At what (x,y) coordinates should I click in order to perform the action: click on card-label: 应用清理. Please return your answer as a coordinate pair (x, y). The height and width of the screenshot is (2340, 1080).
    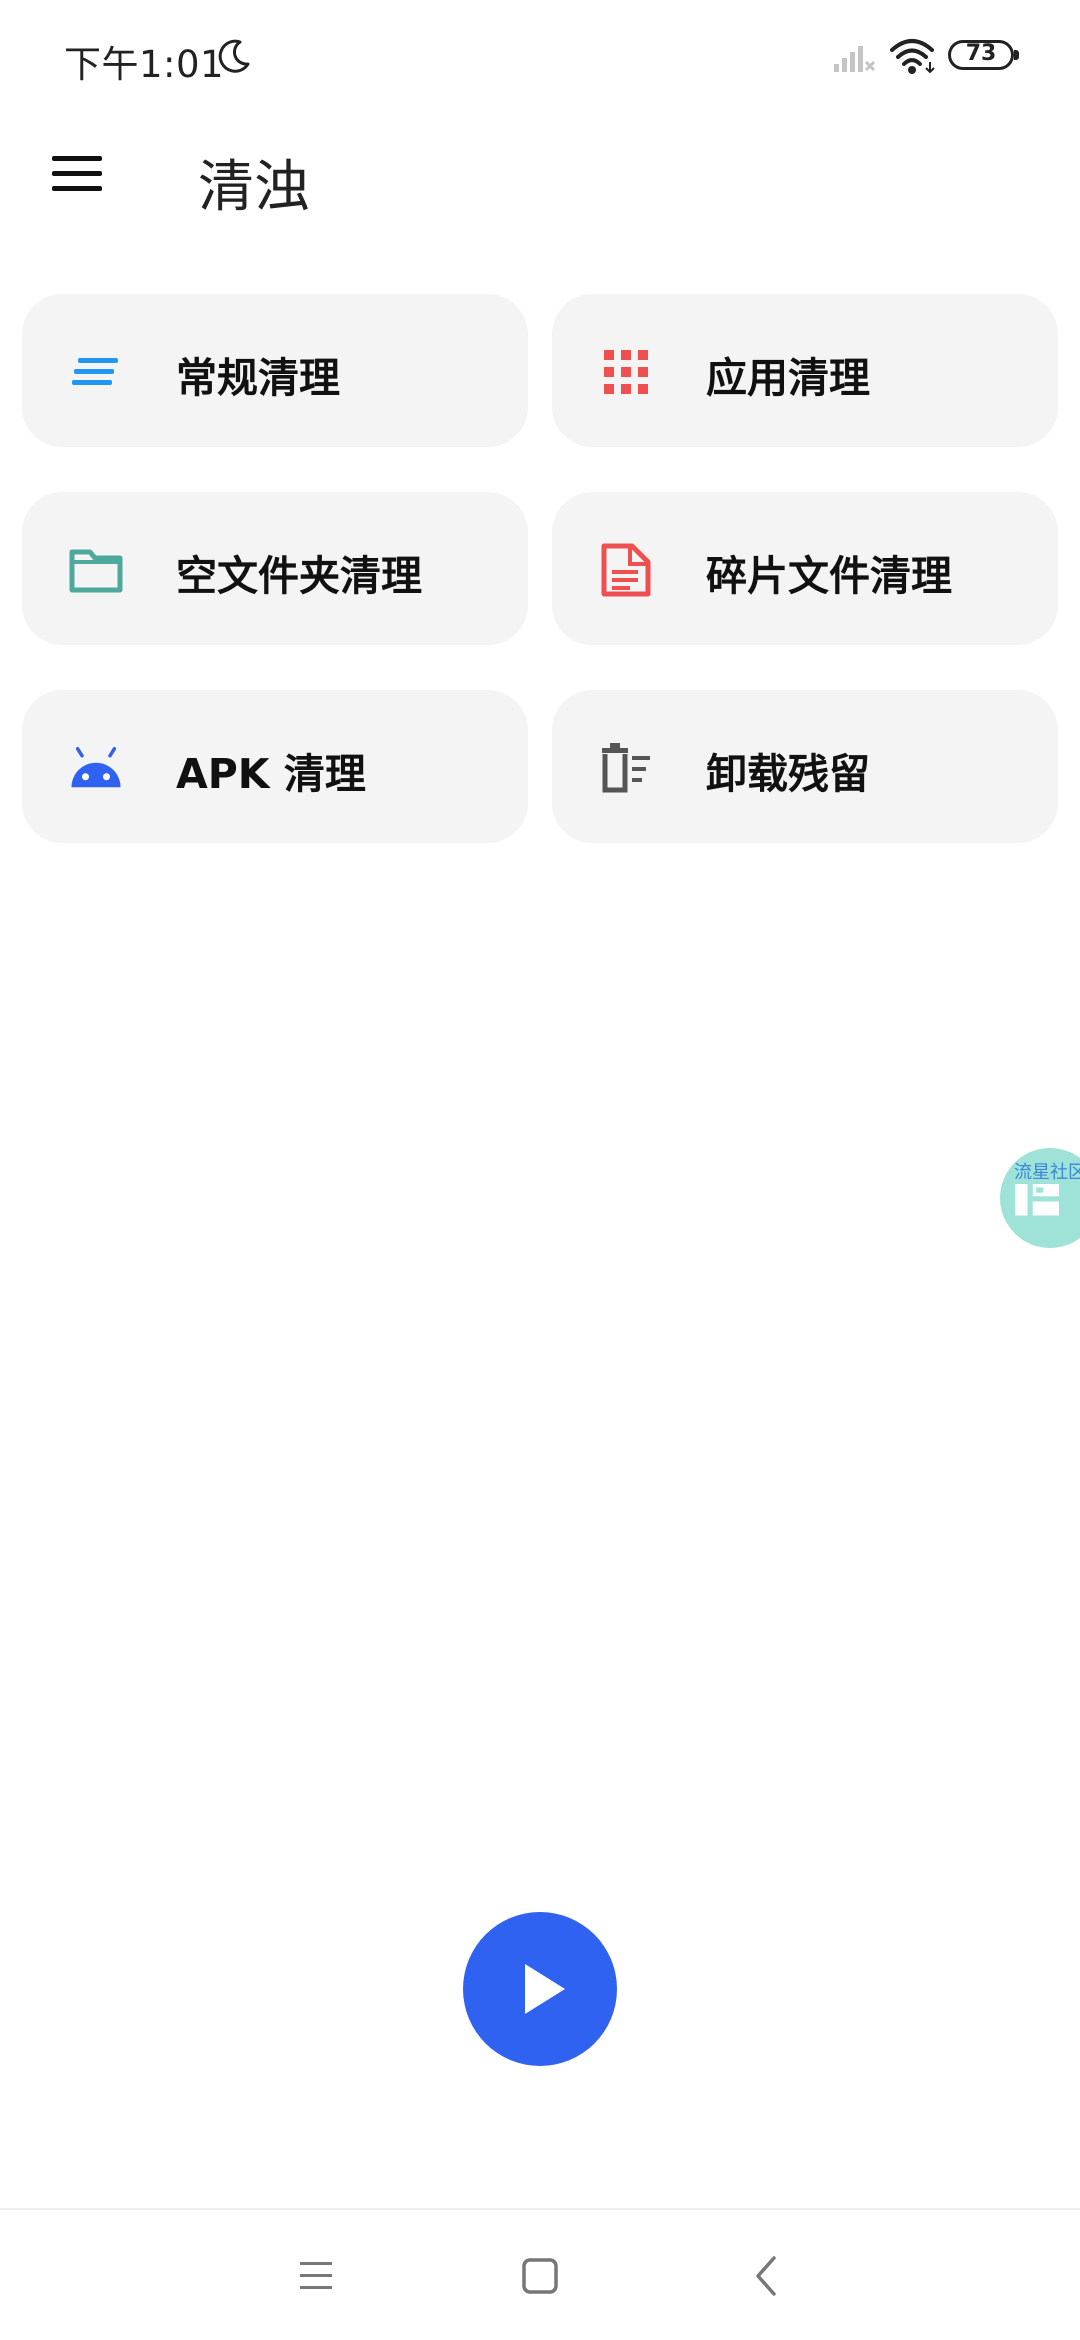
    Looking at the image, I should click on (788, 378).